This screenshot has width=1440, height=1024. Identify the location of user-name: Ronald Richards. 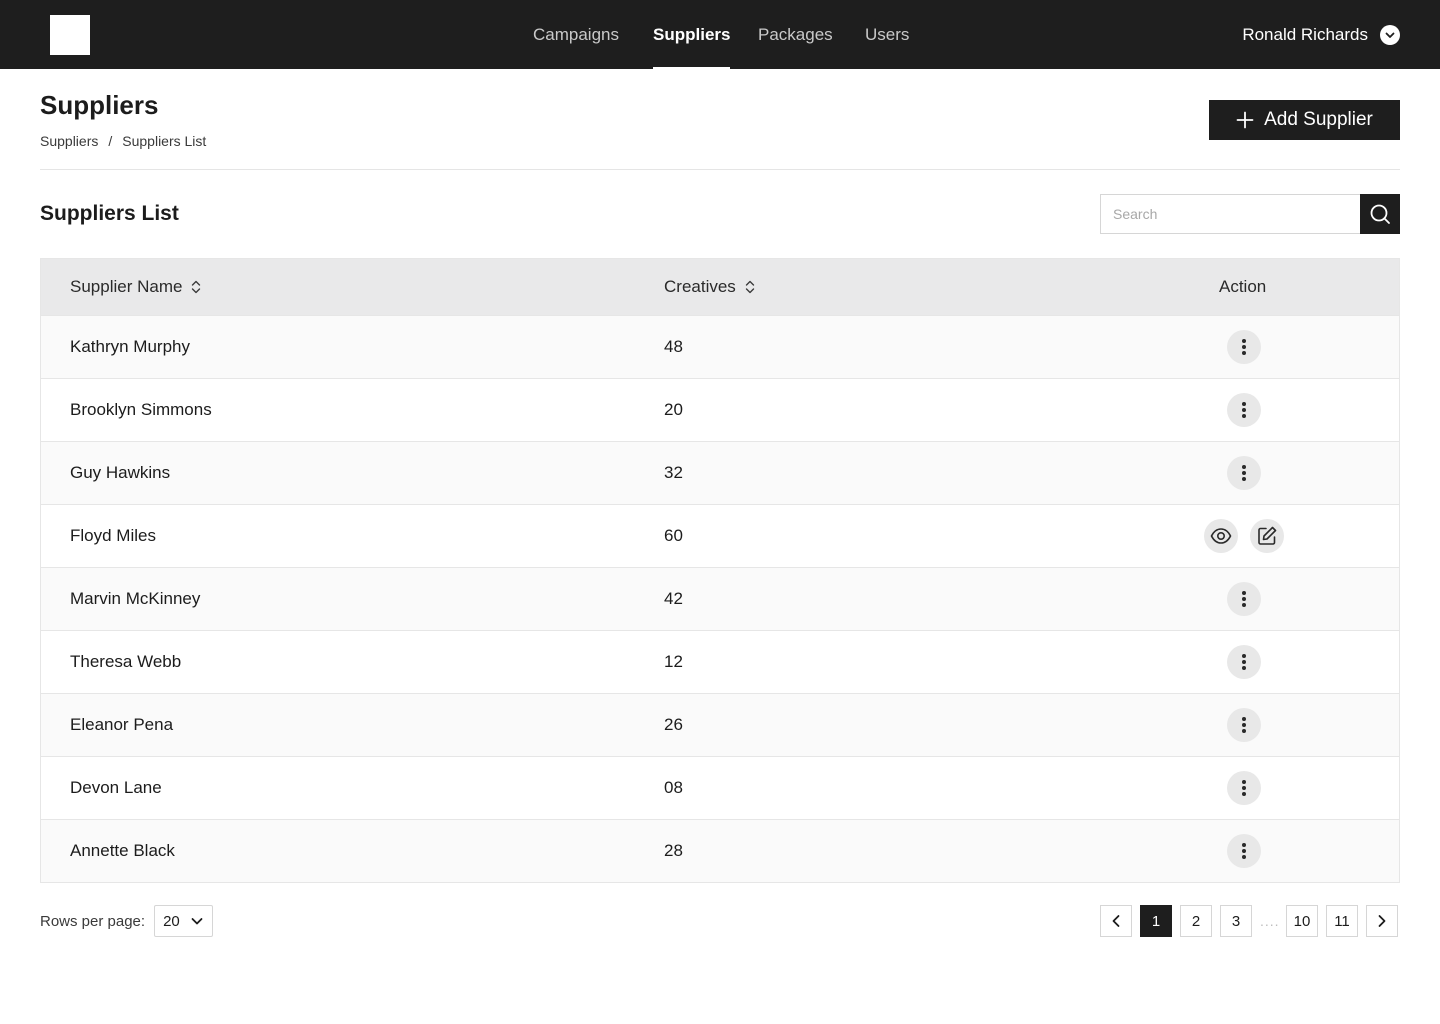
(1305, 34).